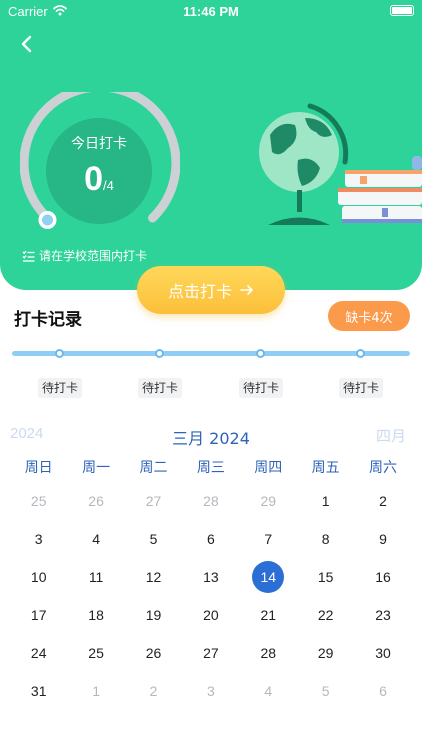 The height and width of the screenshot is (750, 422). I want to click on calendar-week: 3 4 5 6 7 8 9, so click(211, 539).